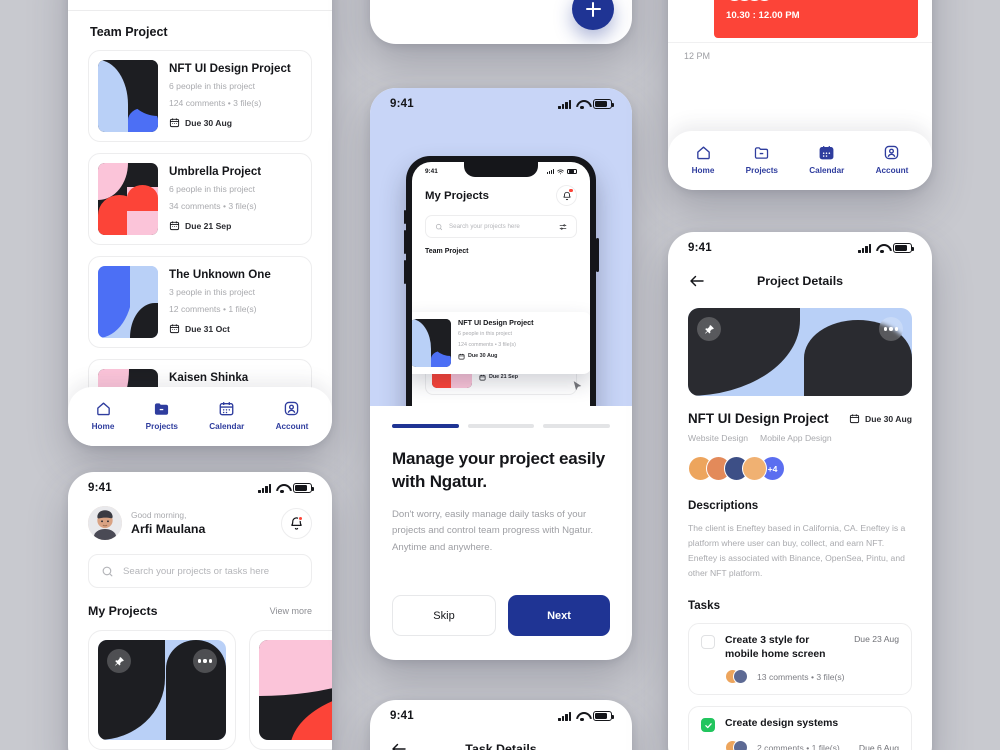 The image size is (1000, 750). I want to click on search-input: Search your projects here, so click(501, 226).